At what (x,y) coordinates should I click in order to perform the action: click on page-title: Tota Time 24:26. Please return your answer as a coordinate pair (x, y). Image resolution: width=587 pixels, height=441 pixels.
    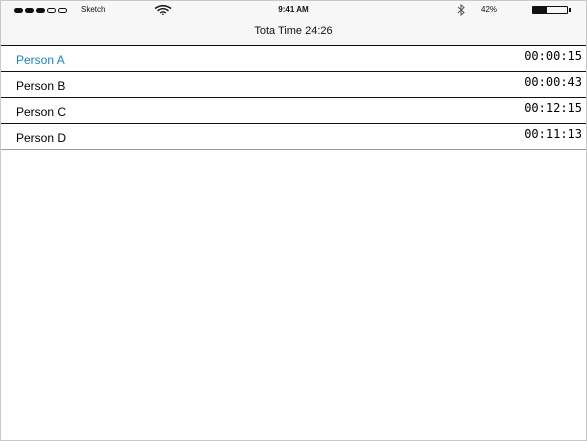
    Looking at the image, I should click on (293, 31).